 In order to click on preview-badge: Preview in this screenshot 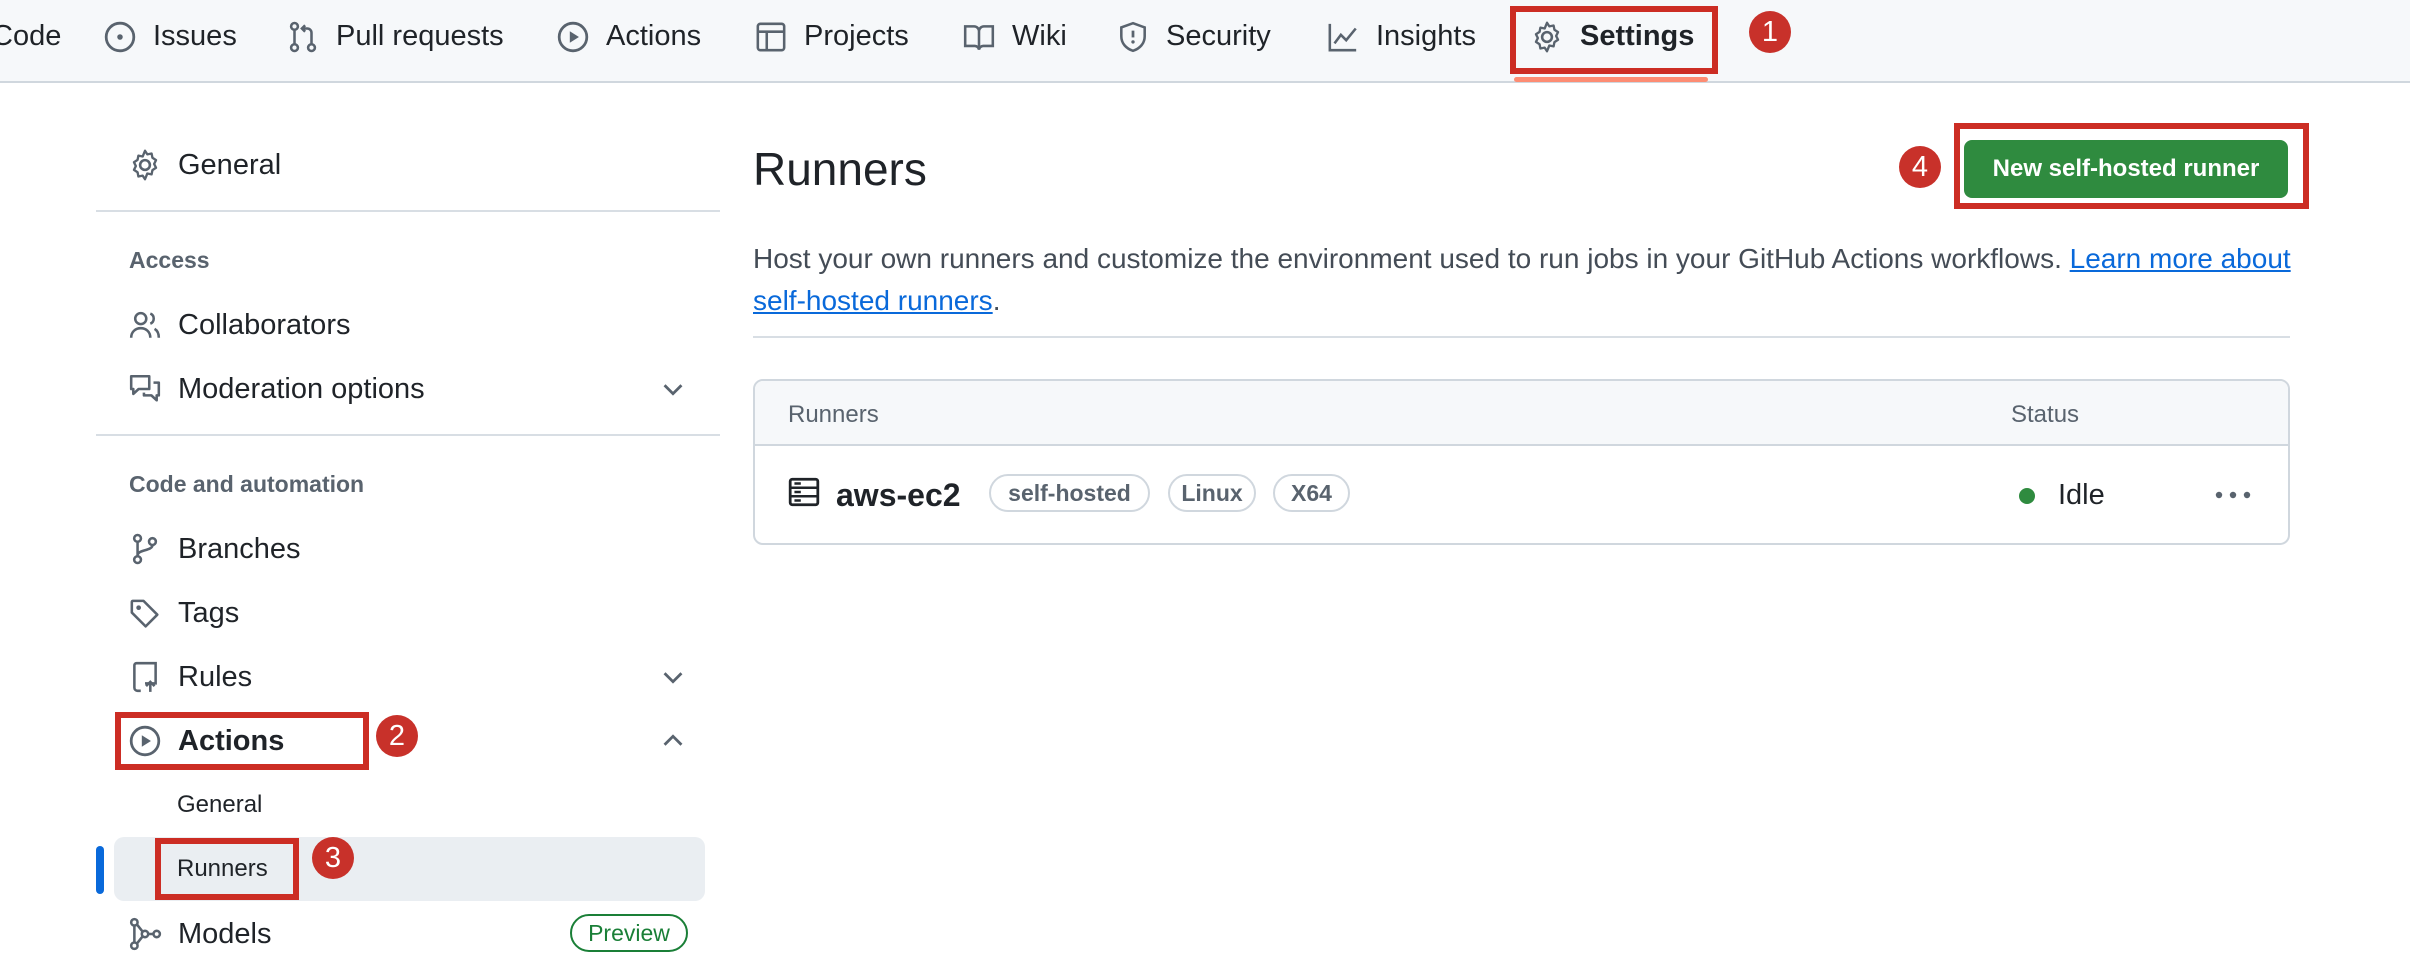, I will do `click(629, 933)`.